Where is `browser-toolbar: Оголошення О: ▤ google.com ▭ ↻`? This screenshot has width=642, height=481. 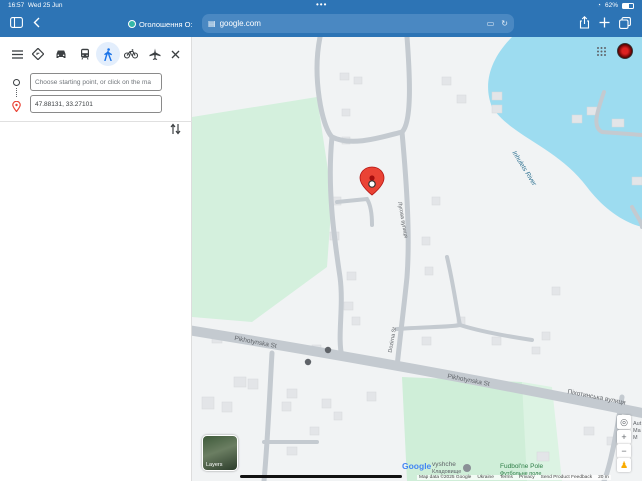
browser-toolbar: Оголошення О: ▤ google.com ▭ ↻ is located at coordinates (321, 24).